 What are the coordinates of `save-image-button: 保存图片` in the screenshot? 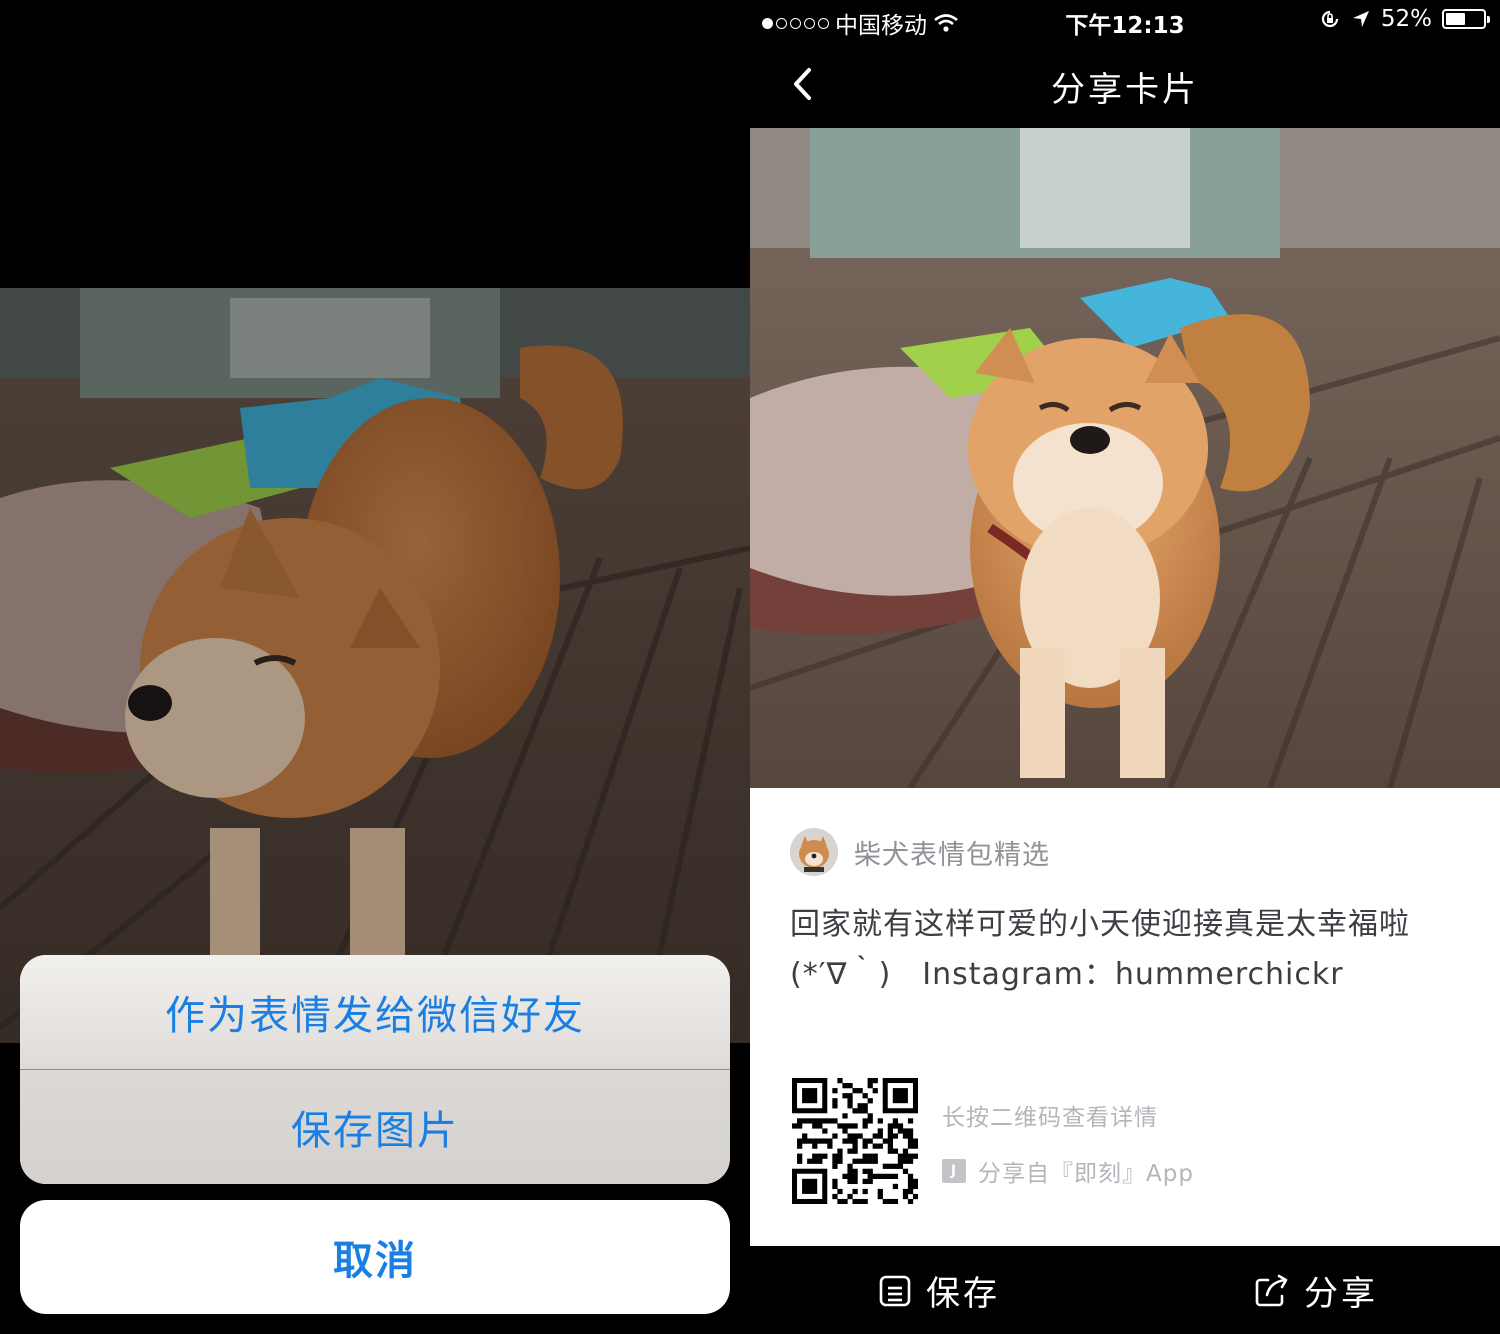 It's located at (375, 1127).